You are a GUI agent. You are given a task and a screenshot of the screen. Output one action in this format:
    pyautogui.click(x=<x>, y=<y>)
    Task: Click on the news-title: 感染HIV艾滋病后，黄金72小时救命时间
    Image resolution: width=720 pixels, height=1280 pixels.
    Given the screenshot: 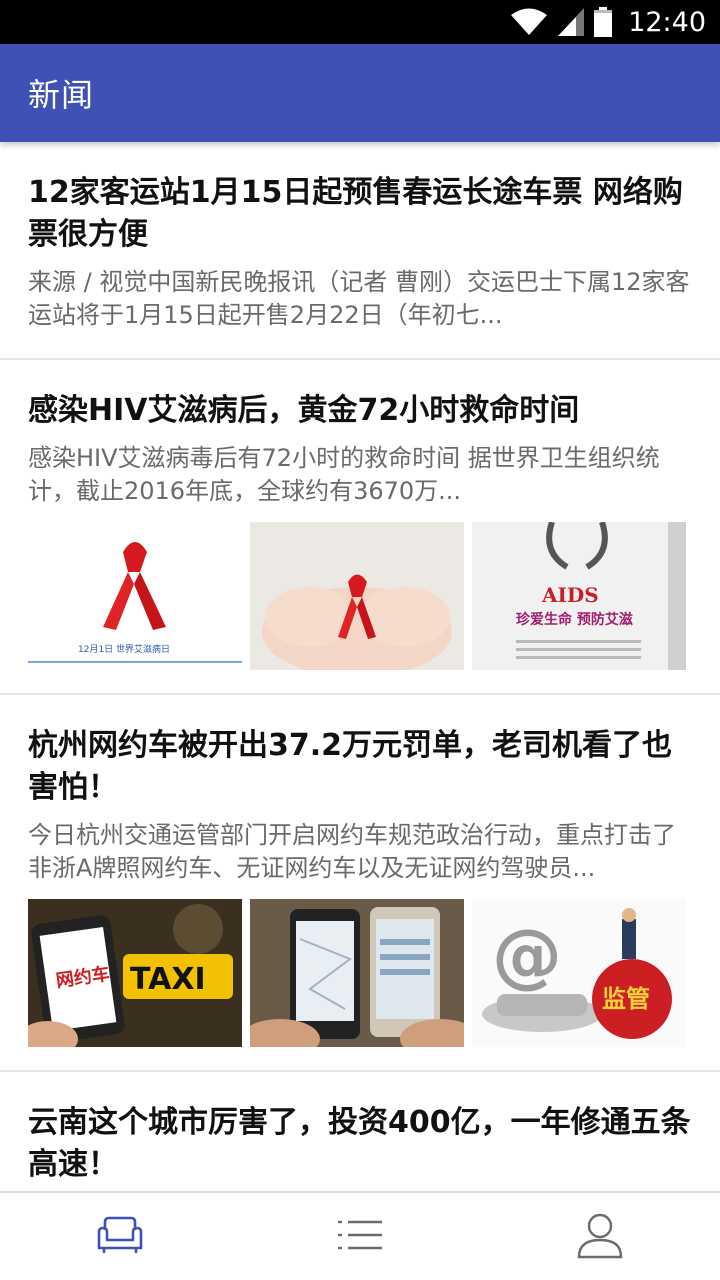 What is the action you would take?
    pyautogui.click(x=304, y=410)
    